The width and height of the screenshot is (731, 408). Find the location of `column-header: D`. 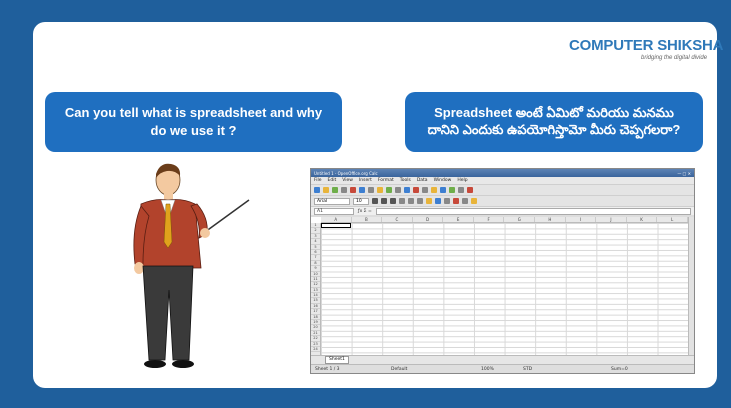

column-header: D is located at coordinates (428, 219).